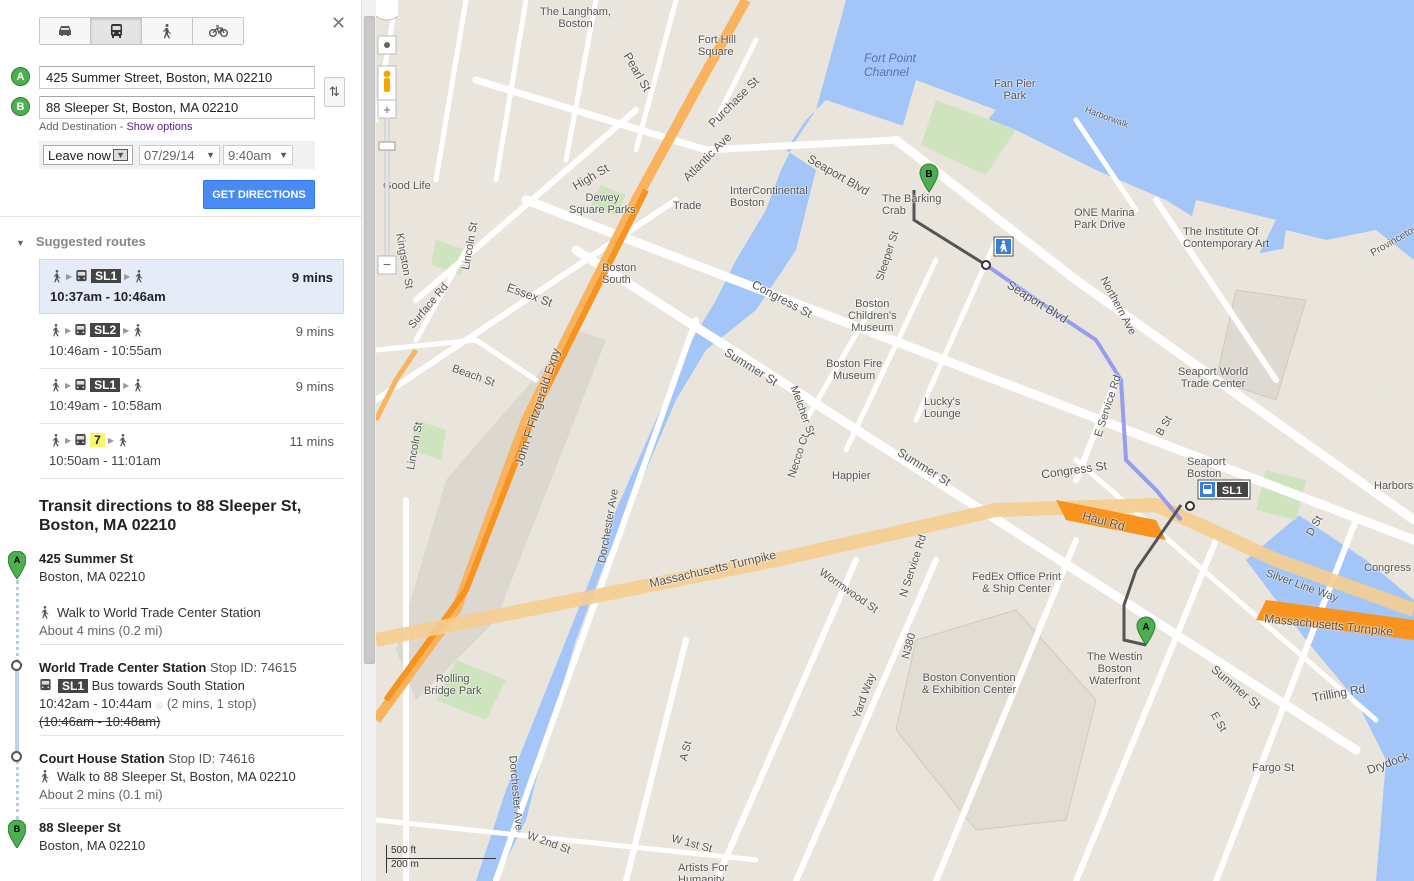 The width and height of the screenshot is (1414, 881). Describe the element at coordinates (95, 703) in the screenshot. I see `bus-times: 10:42am - 10:44am` at that location.